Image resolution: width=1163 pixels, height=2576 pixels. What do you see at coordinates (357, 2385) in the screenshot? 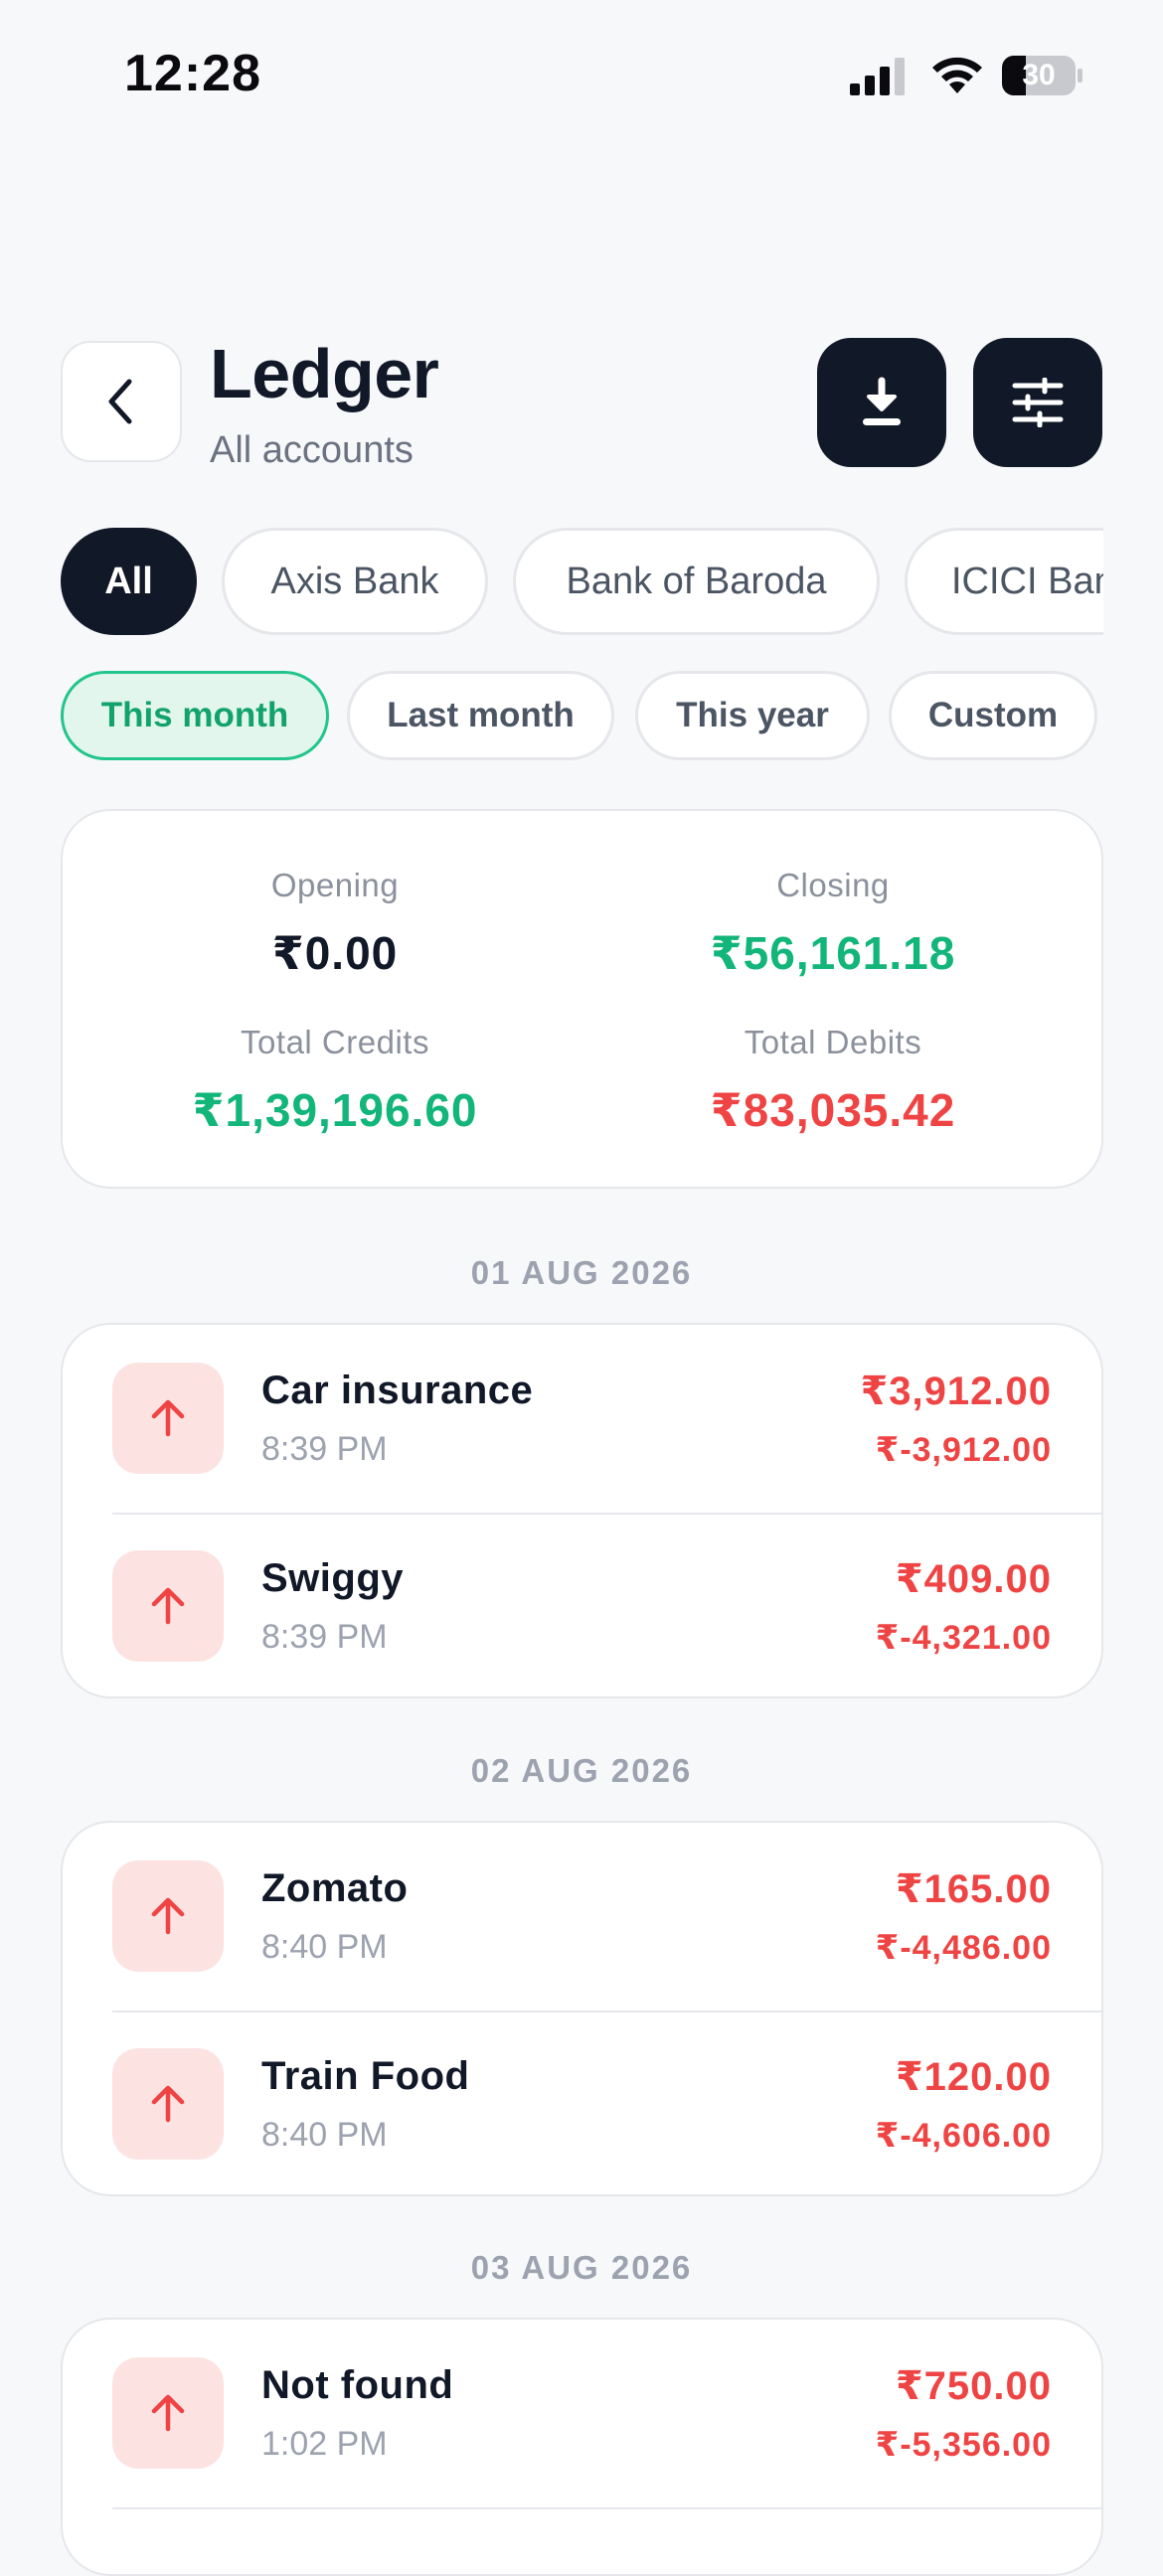
I see `transaction-name: Not found` at bounding box center [357, 2385].